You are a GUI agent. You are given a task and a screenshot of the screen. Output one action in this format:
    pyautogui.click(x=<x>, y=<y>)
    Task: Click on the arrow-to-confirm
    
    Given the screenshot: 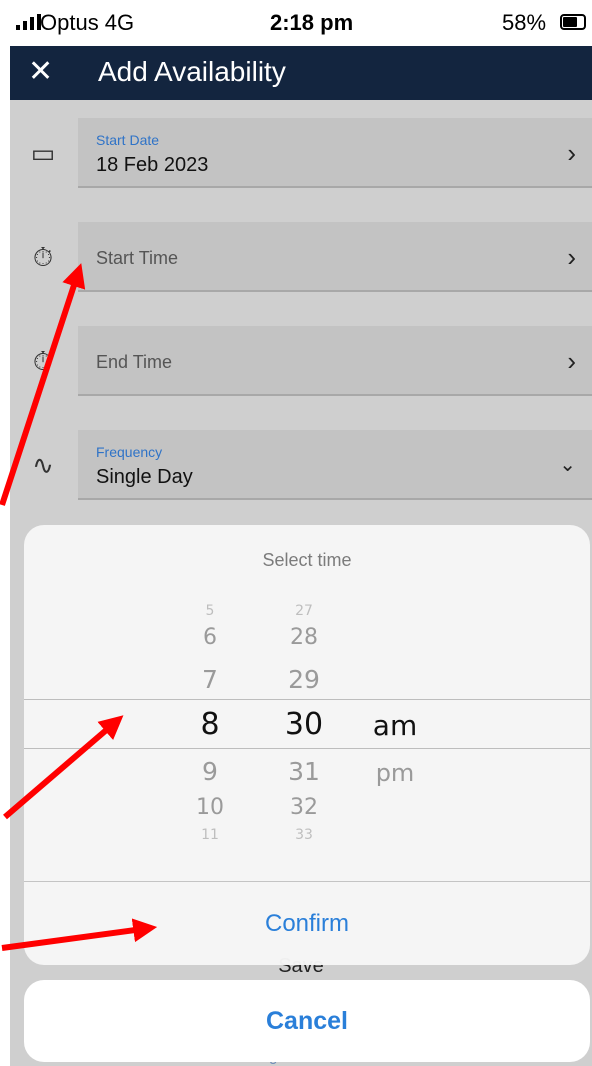 What is the action you would take?
    pyautogui.click(x=79, y=934)
    